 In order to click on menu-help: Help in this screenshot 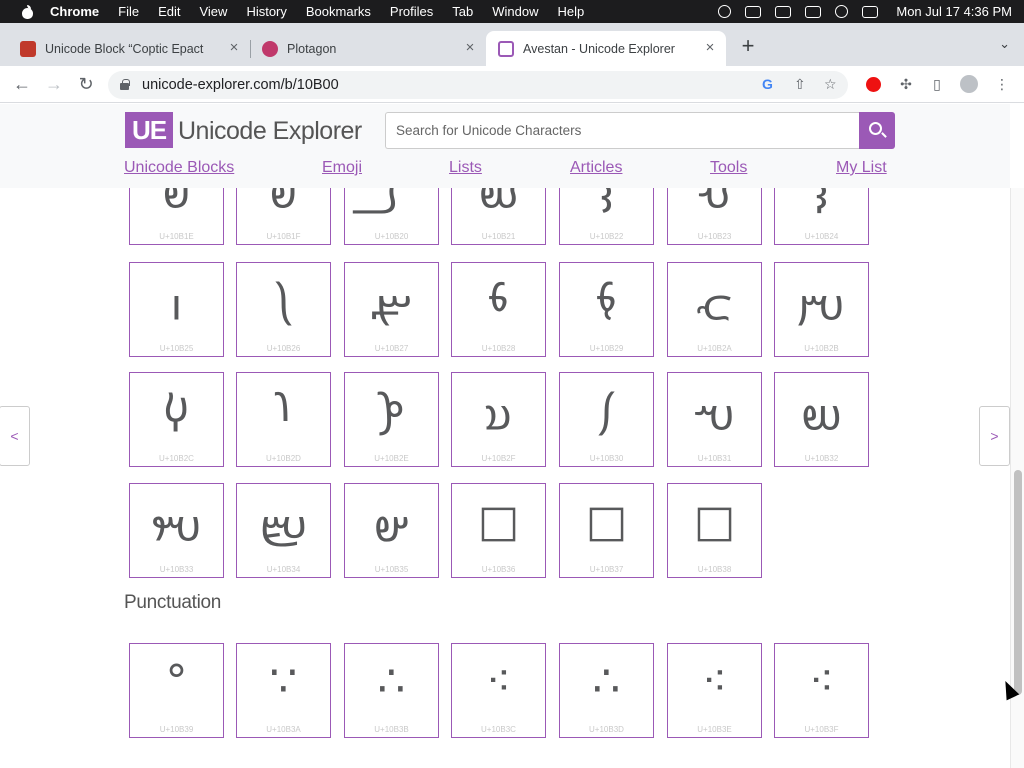, I will do `click(571, 11)`.